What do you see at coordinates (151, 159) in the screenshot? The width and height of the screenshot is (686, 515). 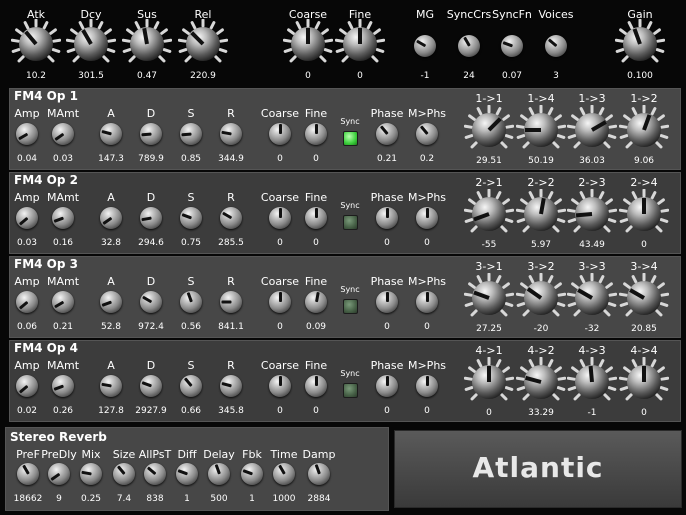 I see `op1-d-value: 789.9` at bounding box center [151, 159].